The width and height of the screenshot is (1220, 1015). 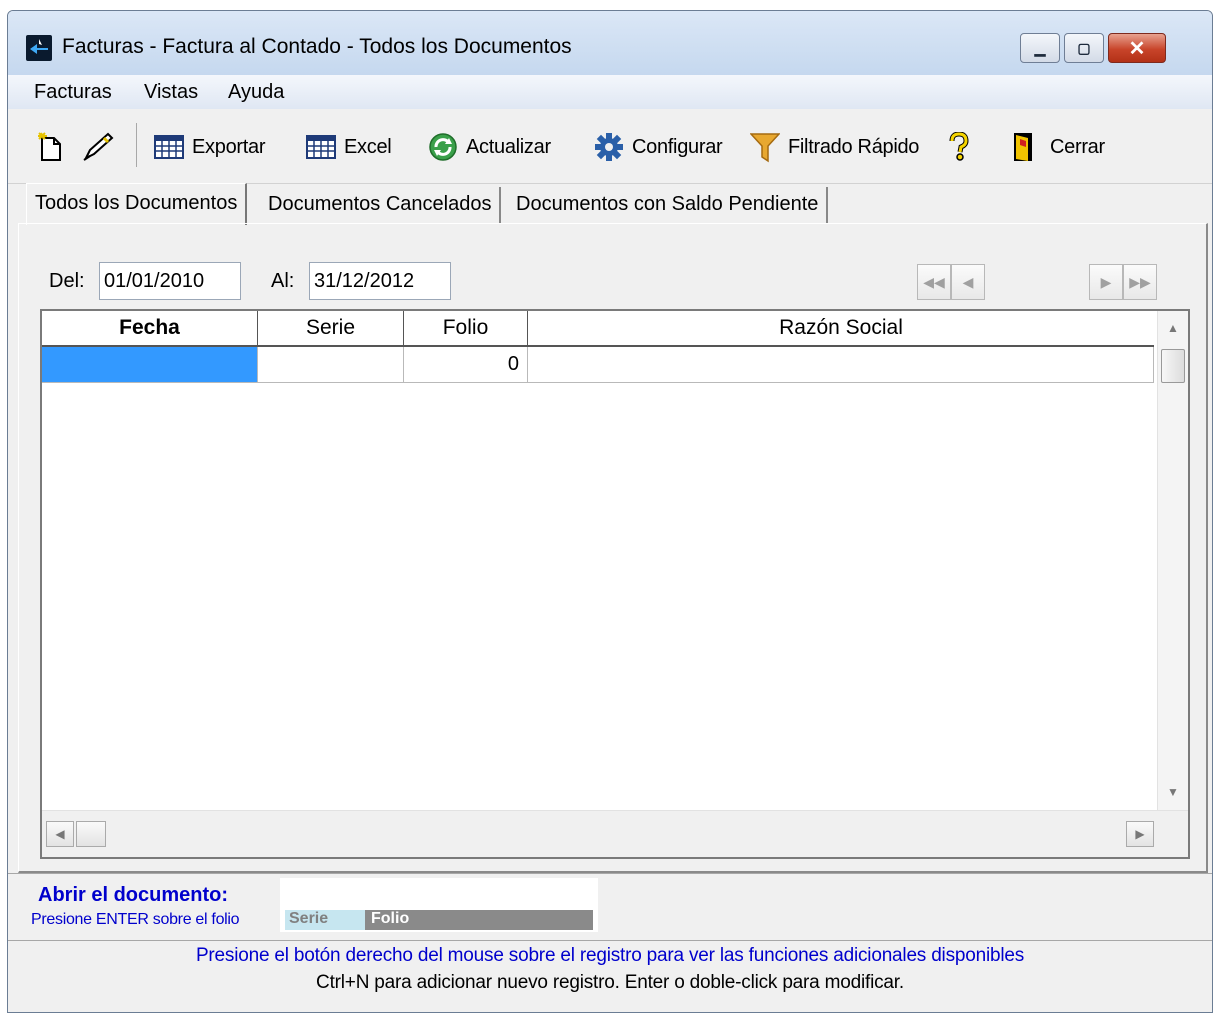 I want to click on close-icon: ✕, so click(x=1137, y=48).